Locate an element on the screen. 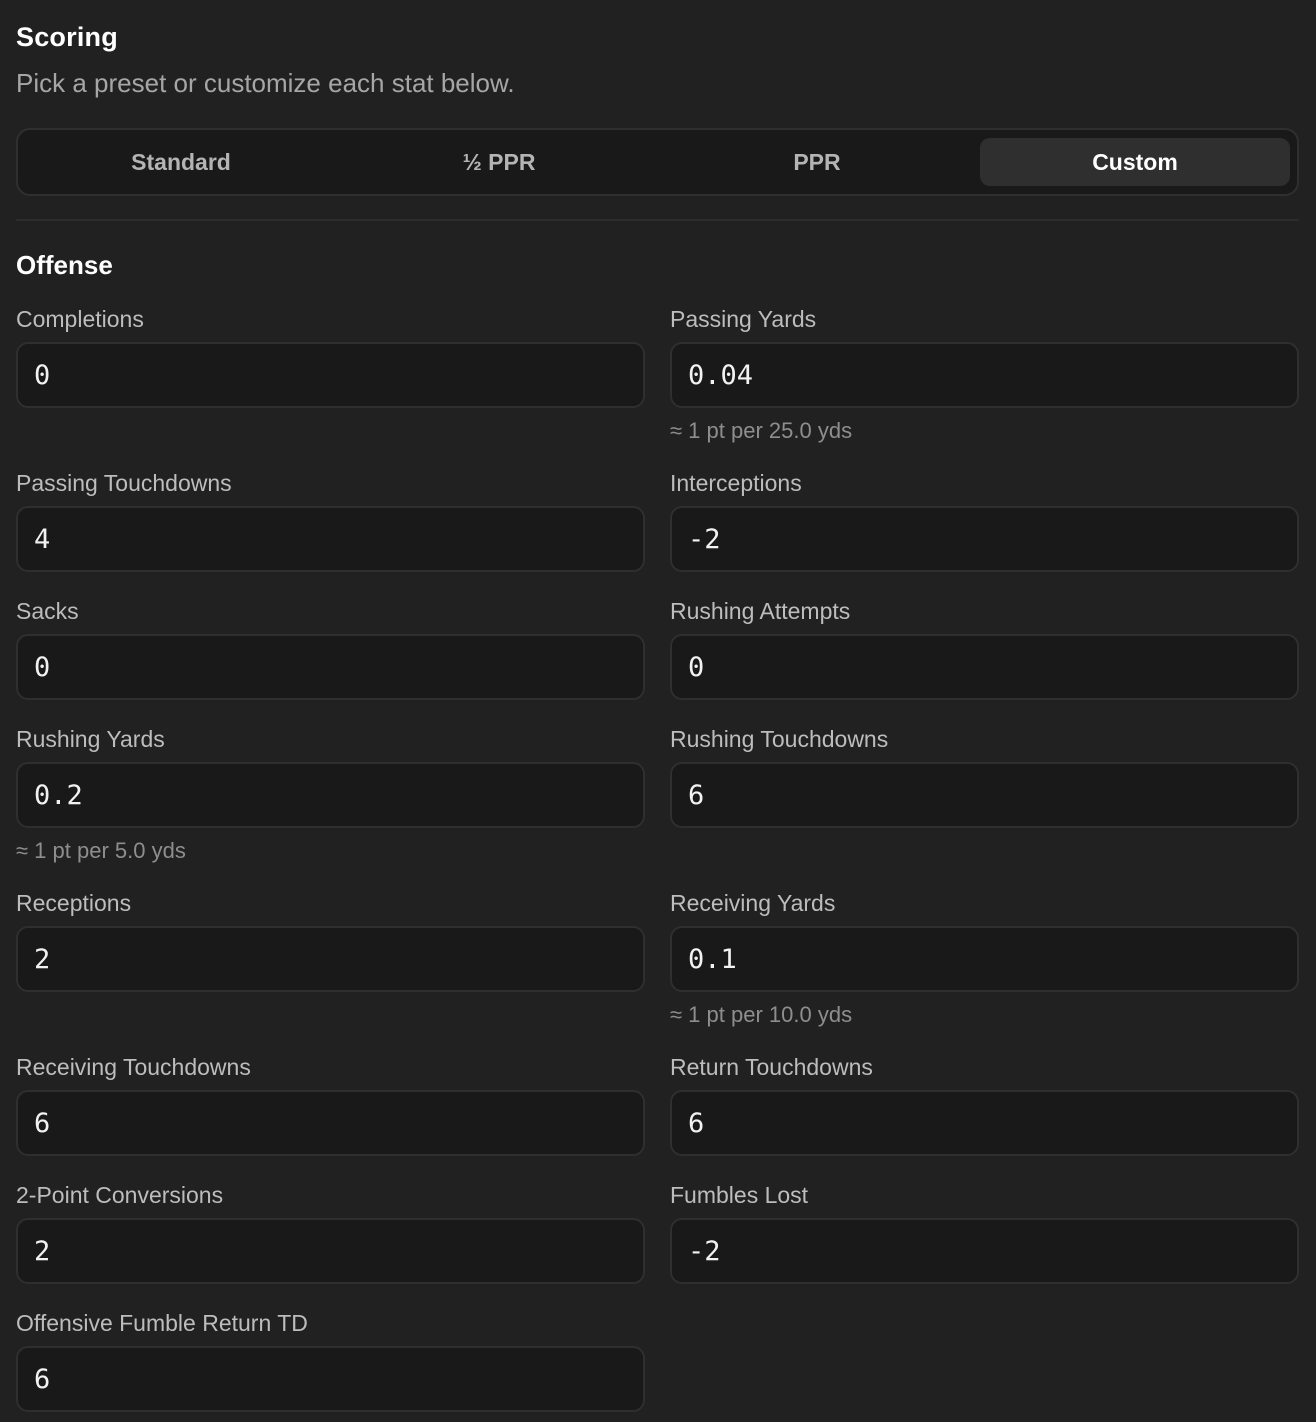 The height and width of the screenshot is (1422, 1316). preset-standard-button: Standard is located at coordinates (181, 162).